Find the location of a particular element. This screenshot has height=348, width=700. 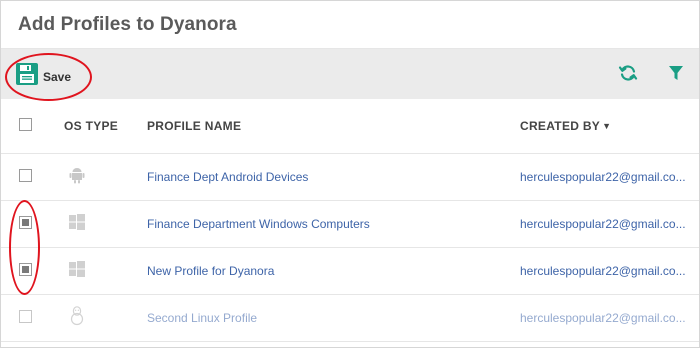

filter-icon is located at coordinates (676, 73).